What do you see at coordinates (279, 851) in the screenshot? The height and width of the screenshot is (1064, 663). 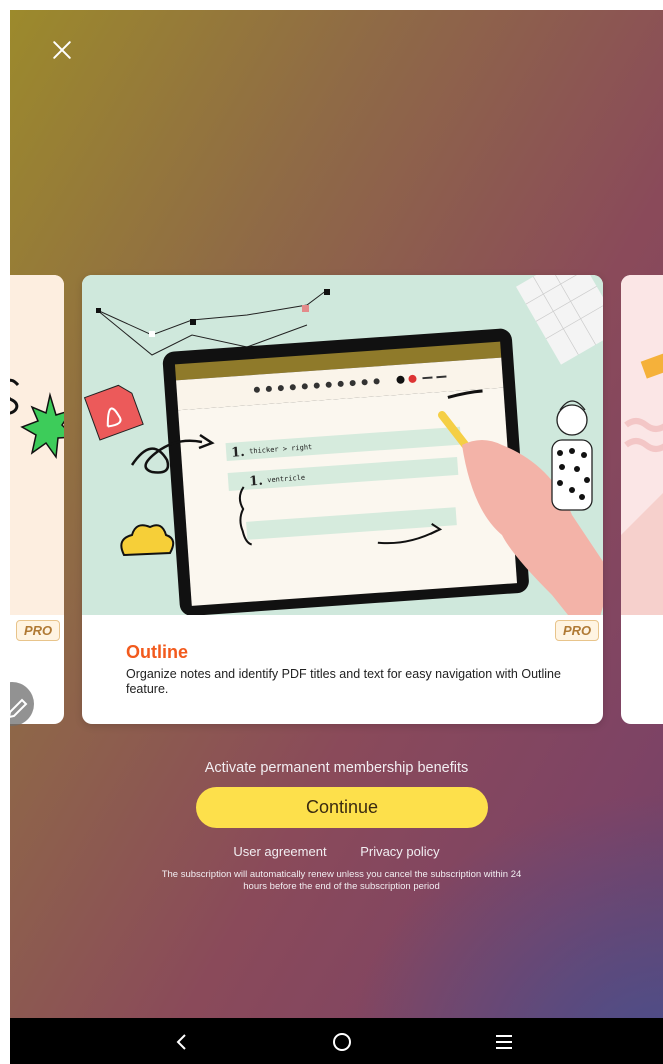 I see `user-agreement-link: User agreement` at bounding box center [279, 851].